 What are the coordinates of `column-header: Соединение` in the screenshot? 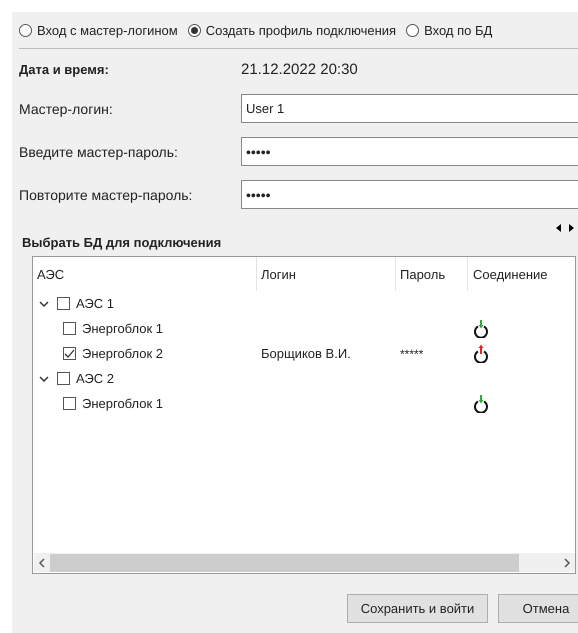 It's located at (518, 274).